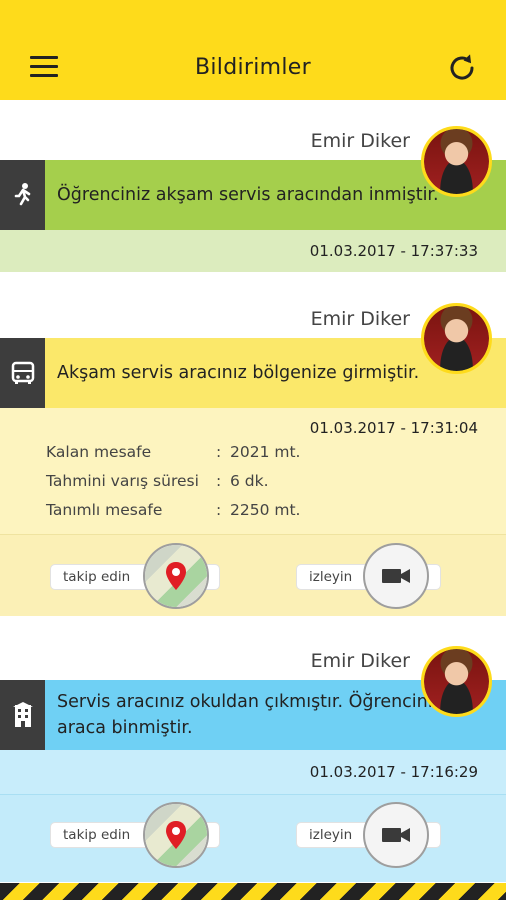  Describe the element at coordinates (253, 50) in the screenshot. I see `app-header: Bildirimler` at that location.